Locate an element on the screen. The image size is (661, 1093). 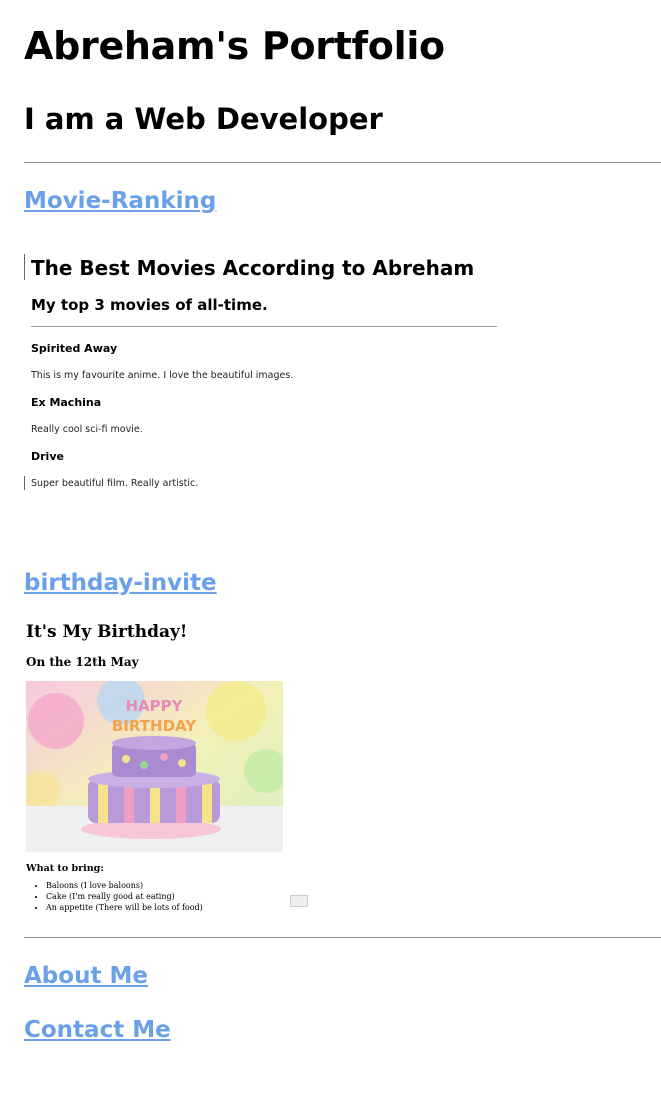
birthday-invite-link: birthday-invite is located at coordinates (120, 583).